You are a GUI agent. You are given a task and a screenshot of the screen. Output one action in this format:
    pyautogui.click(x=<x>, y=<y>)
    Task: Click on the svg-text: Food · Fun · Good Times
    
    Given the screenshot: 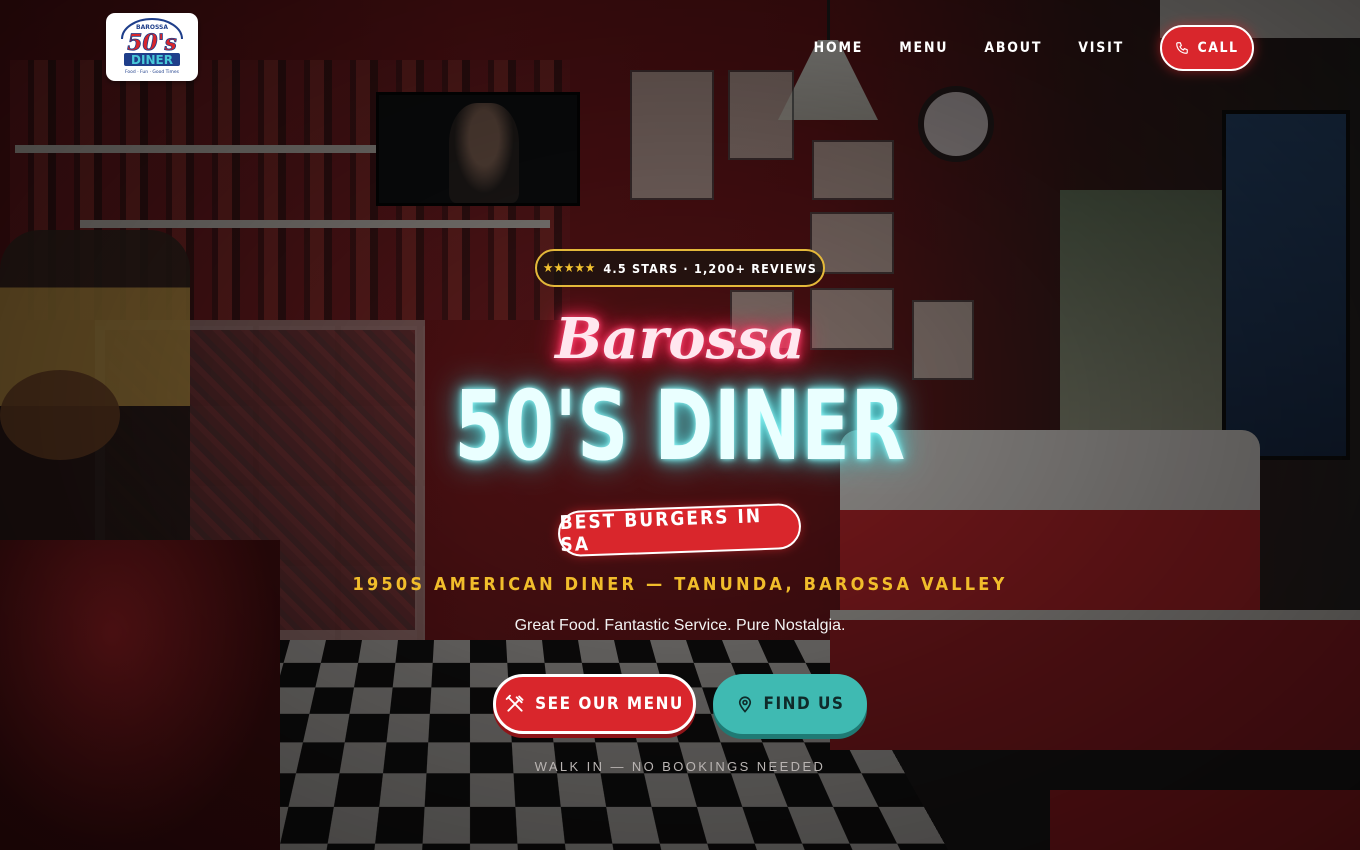 What is the action you would take?
    pyautogui.click(x=152, y=72)
    